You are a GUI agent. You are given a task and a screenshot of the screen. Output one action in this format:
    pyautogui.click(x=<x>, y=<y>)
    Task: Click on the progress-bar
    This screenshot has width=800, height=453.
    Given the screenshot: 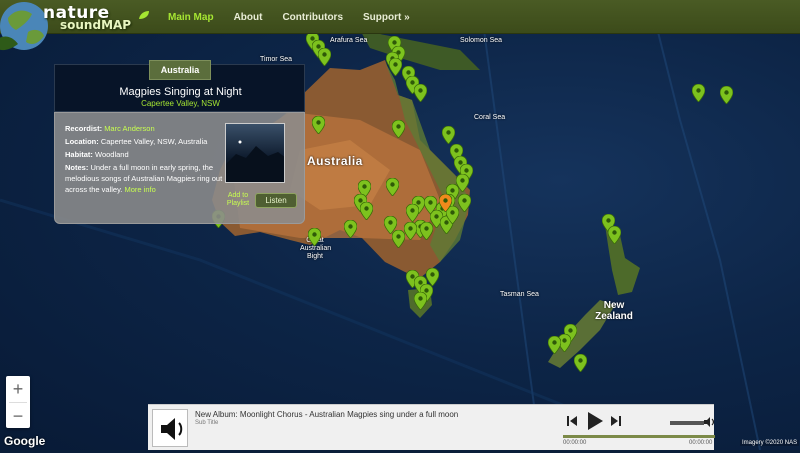 What is the action you would take?
    pyautogui.click(x=639, y=436)
    